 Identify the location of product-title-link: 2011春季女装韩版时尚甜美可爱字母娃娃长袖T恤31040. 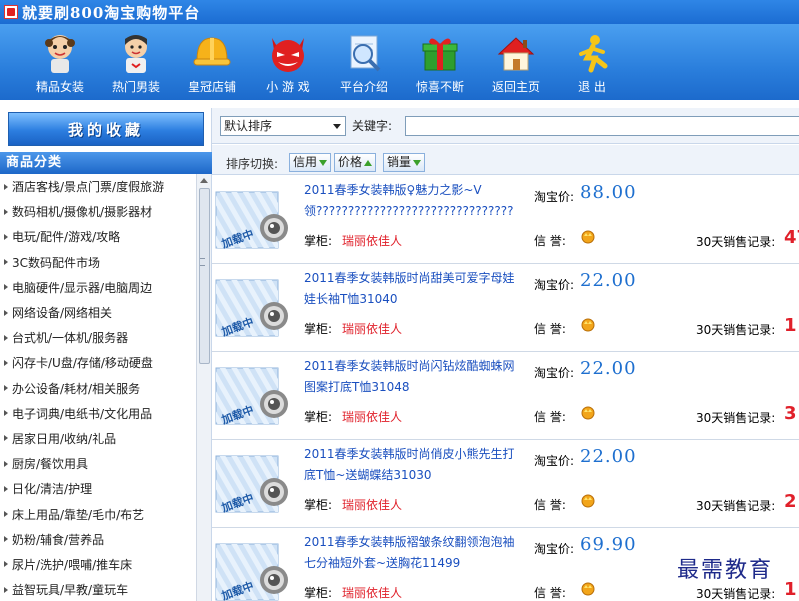
(410, 289).